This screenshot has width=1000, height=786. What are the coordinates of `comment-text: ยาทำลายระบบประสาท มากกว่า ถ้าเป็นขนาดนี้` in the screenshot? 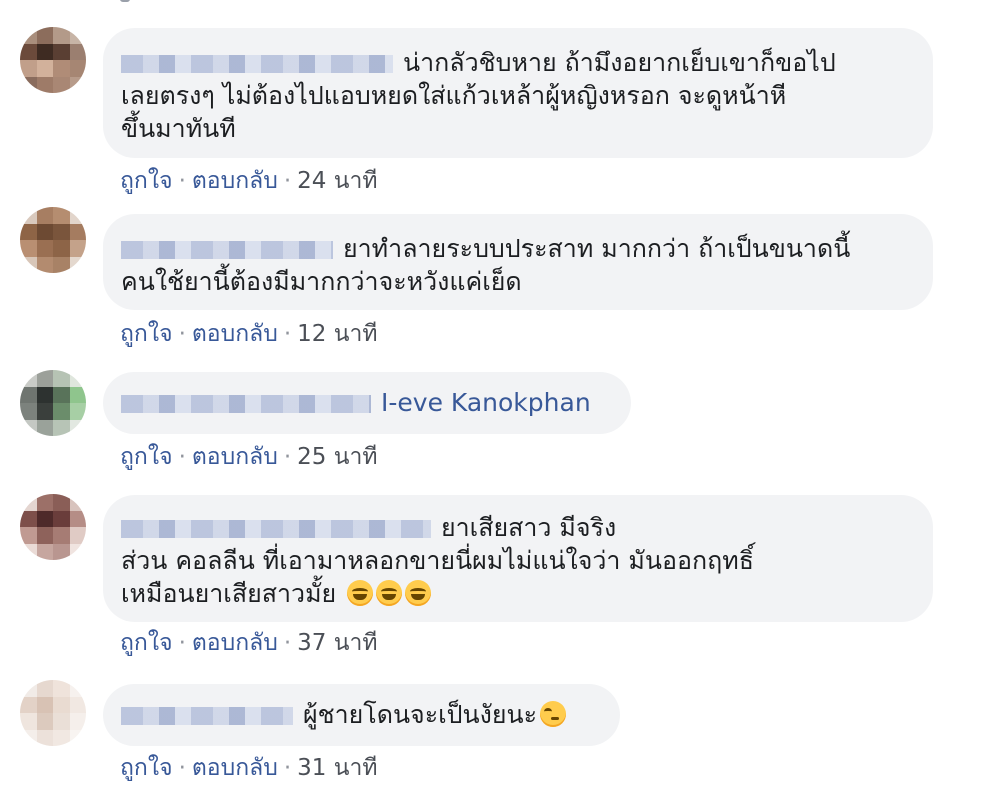 It's located at (597, 248).